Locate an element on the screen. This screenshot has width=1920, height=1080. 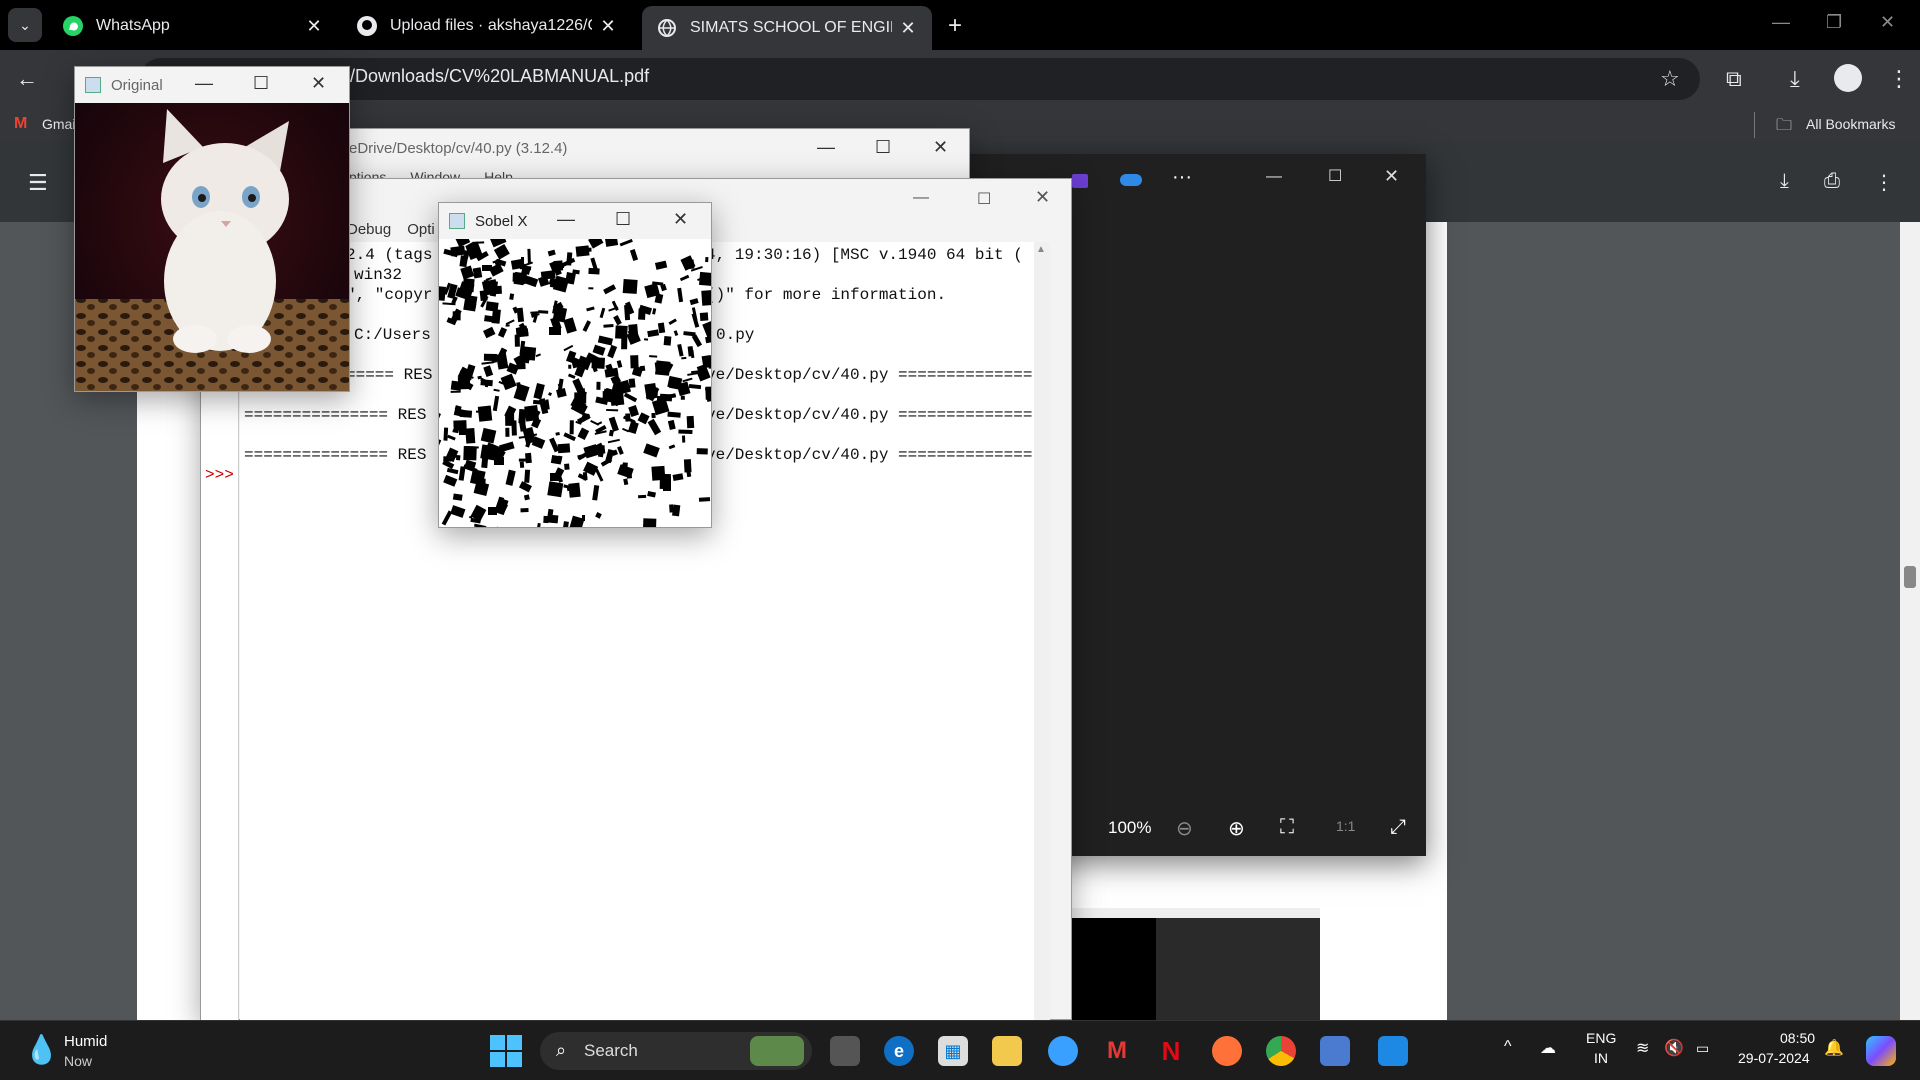
address-url: /Downloads/CV%20LABMANUAL.pdf is located at coordinates (499, 76).